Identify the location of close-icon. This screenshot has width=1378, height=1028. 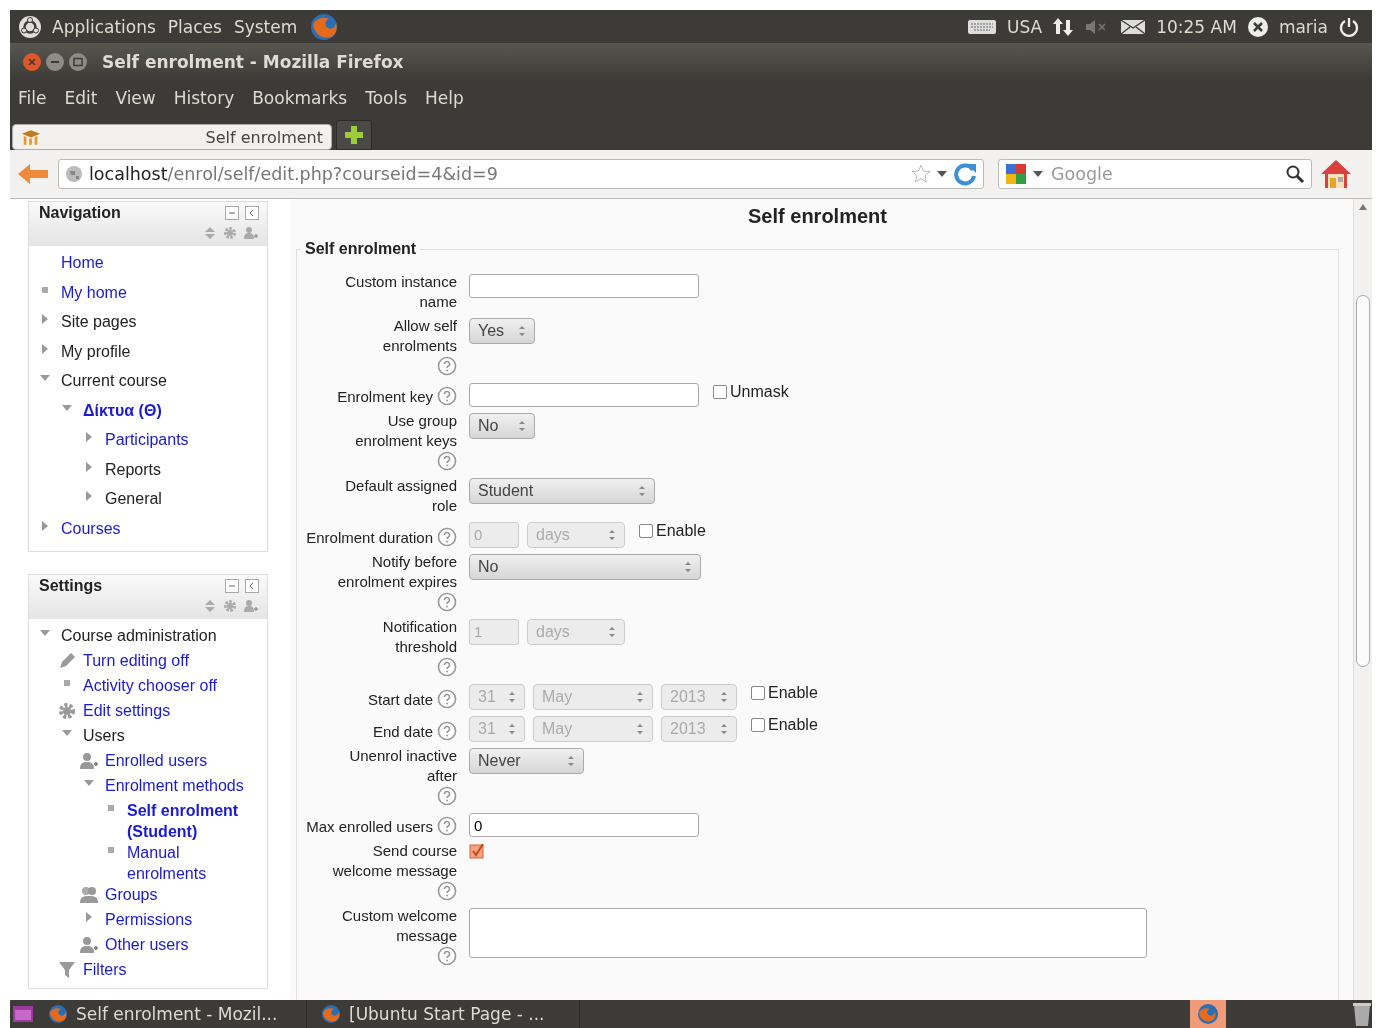
(32, 61).